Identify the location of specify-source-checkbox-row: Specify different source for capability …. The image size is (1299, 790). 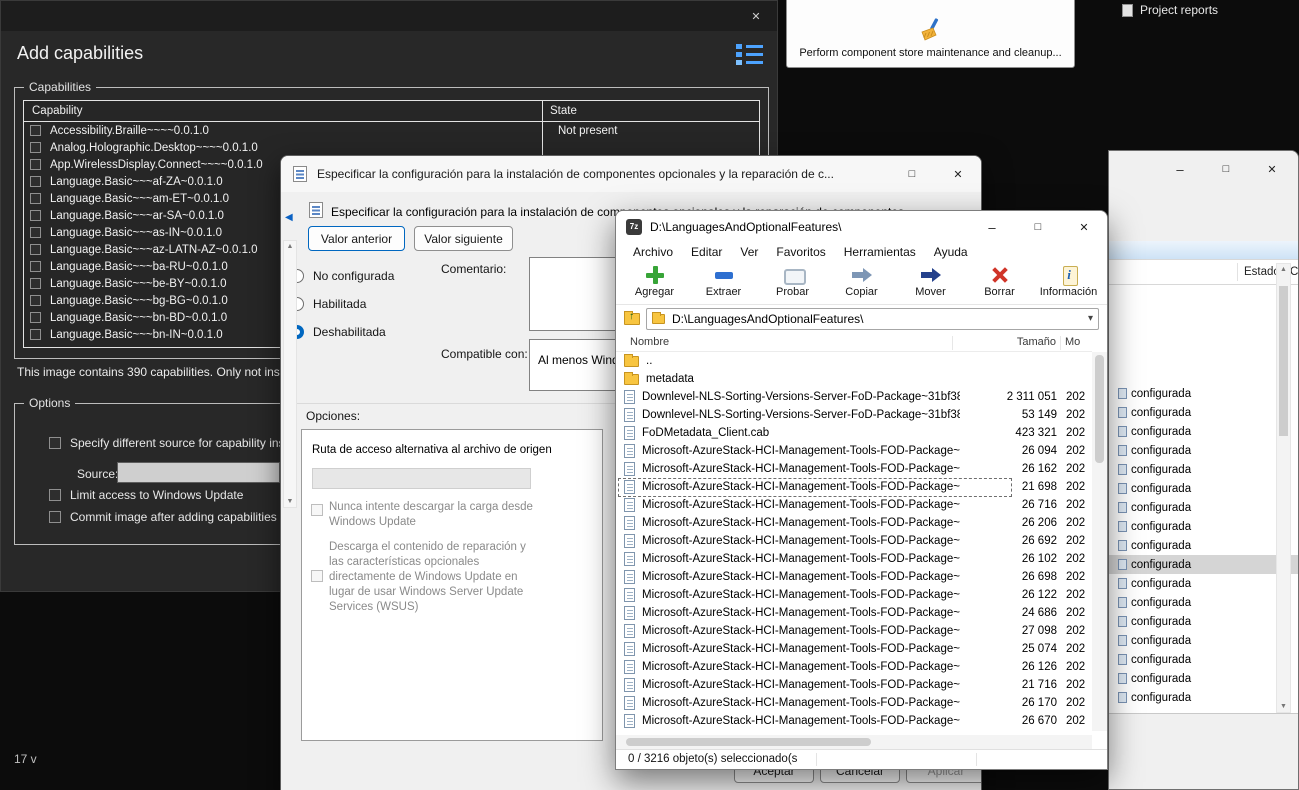
(174, 443).